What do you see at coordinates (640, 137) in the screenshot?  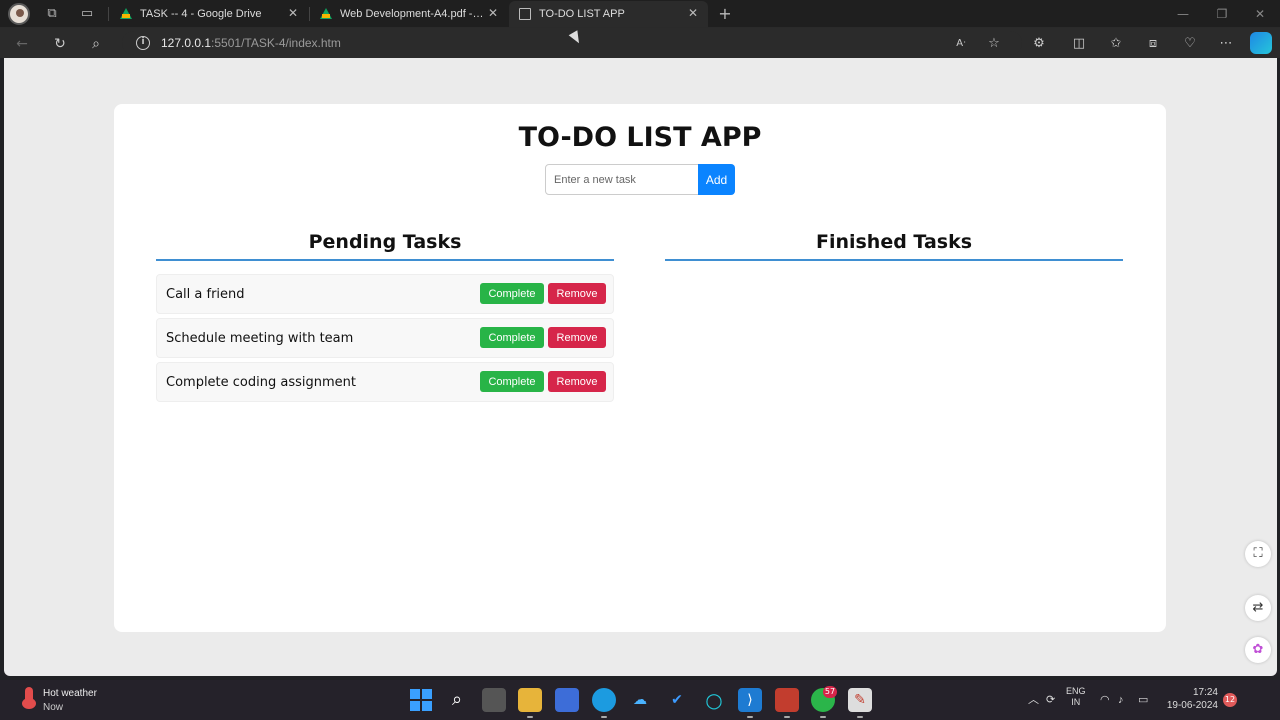 I see `page-title: TO-DO LIST APP` at bounding box center [640, 137].